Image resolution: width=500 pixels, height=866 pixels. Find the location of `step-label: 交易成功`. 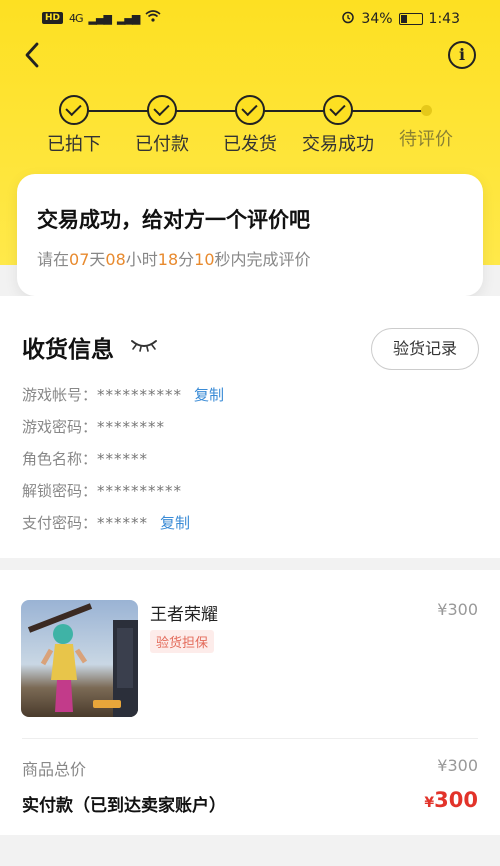

step-label: 交易成功 is located at coordinates (338, 144).